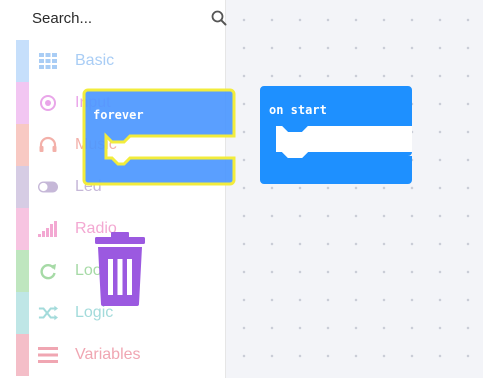 This screenshot has width=483, height=378. What do you see at coordinates (48, 271) in the screenshot?
I see `refresh-icon` at bounding box center [48, 271].